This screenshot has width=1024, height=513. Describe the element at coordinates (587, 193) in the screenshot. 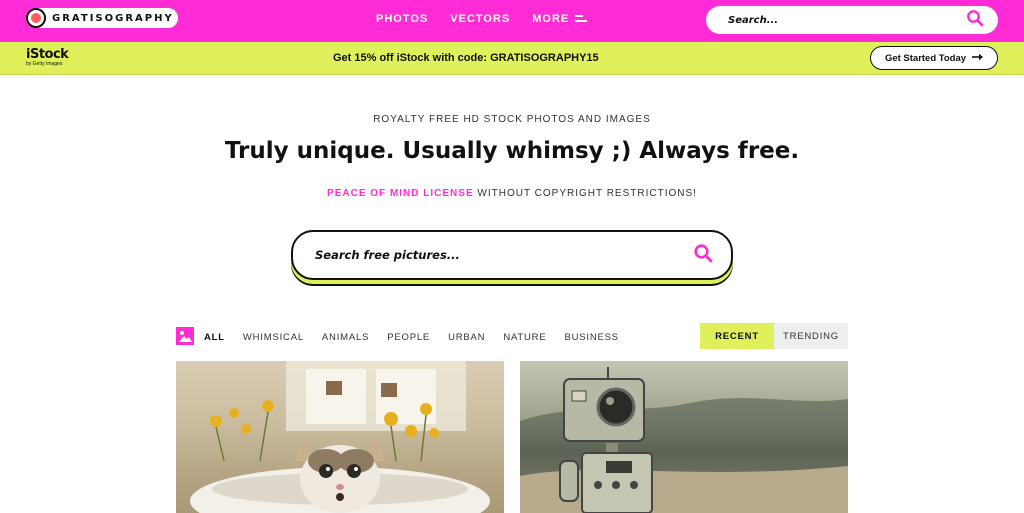

I see `license-text: WITHOUT COPYRIGHT RESTRICTIONS!` at that location.